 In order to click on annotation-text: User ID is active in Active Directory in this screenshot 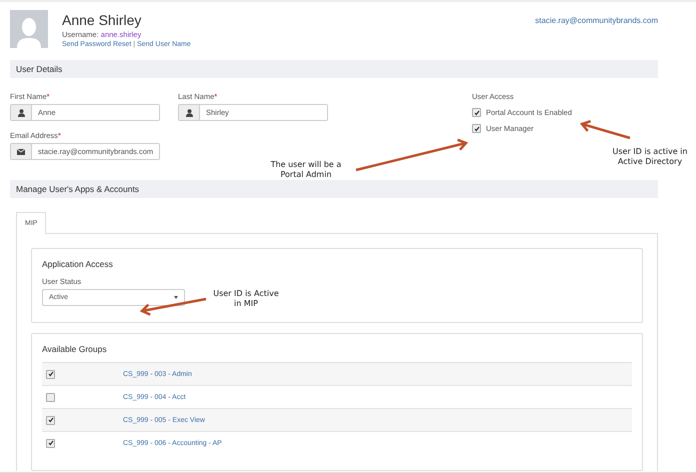, I will do `click(650, 156)`.